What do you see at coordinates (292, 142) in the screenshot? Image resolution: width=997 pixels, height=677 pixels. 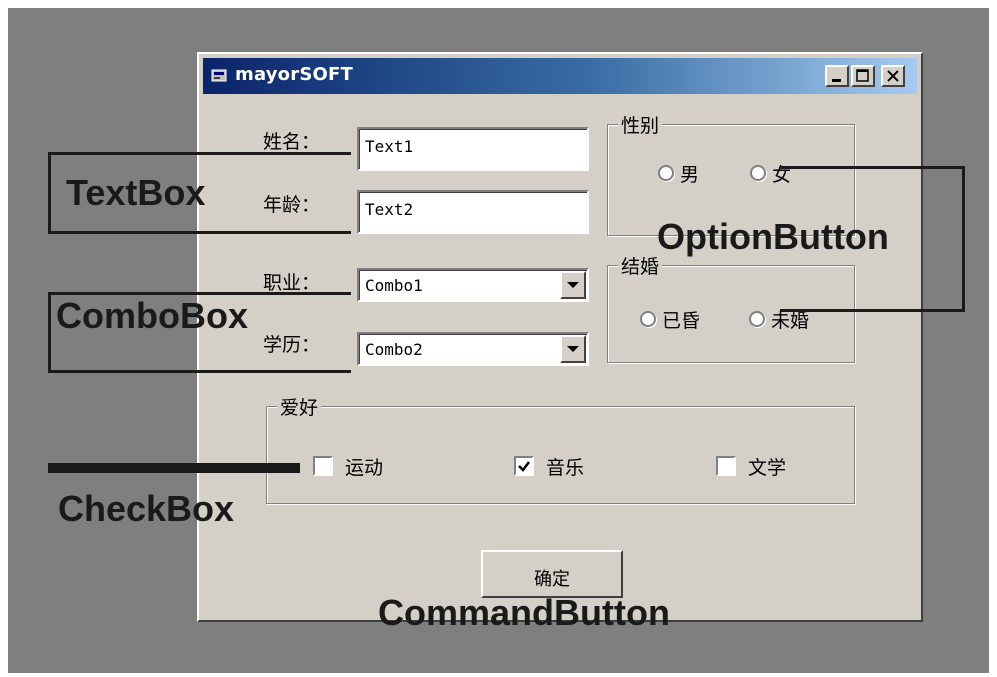 I see `name-label: 姓名：` at bounding box center [292, 142].